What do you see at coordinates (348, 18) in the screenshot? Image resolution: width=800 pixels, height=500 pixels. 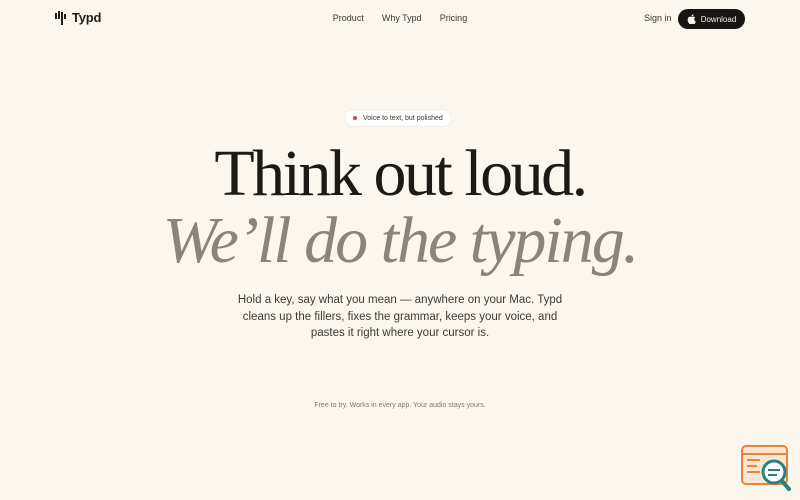 I see `nav-item-product: Product` at bounding box center [348, 18].